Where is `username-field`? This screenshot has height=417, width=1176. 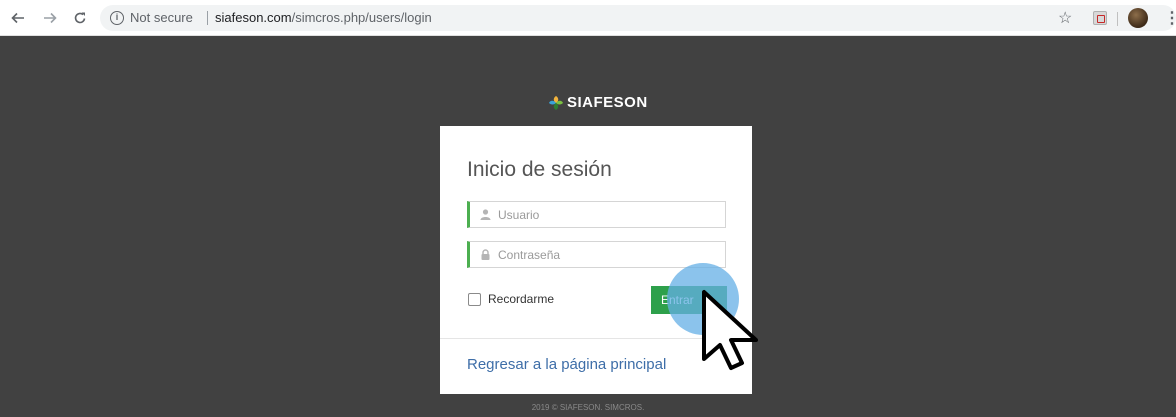
username-field is located at coordinates (596, 214).